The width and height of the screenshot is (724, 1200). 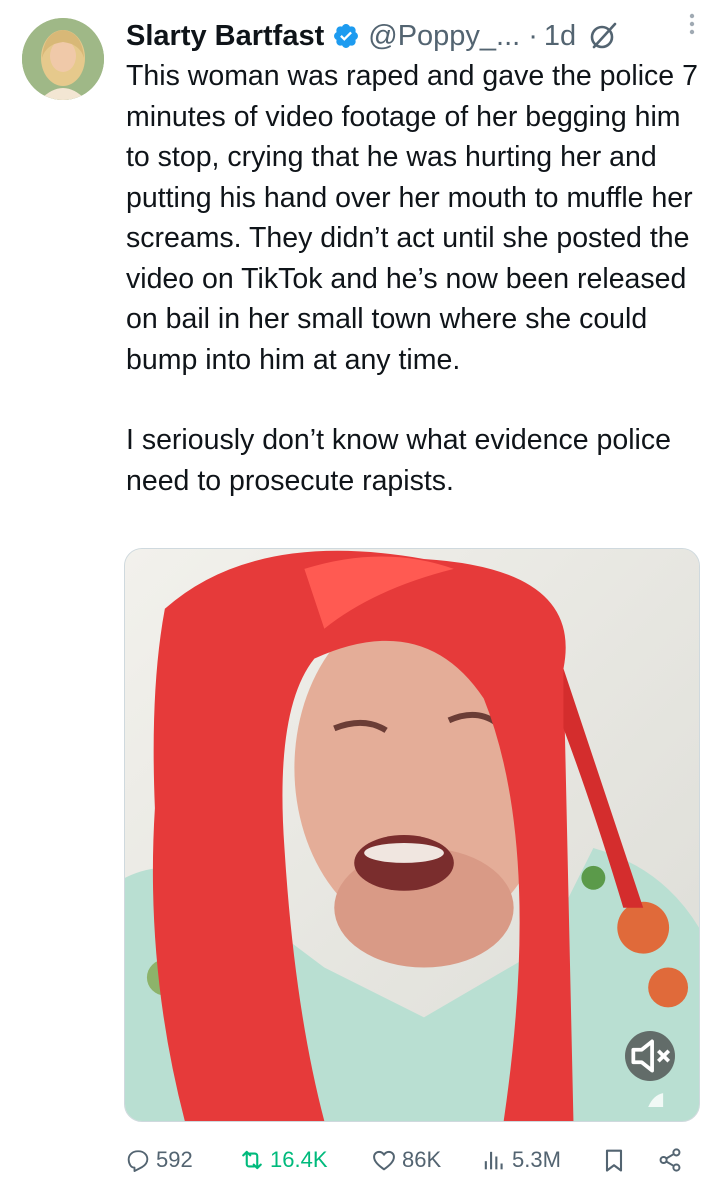 What do you see at coordinates (384, 1160) in the screenshot?
I see `like-icon` at bounding box center [384, 1160].